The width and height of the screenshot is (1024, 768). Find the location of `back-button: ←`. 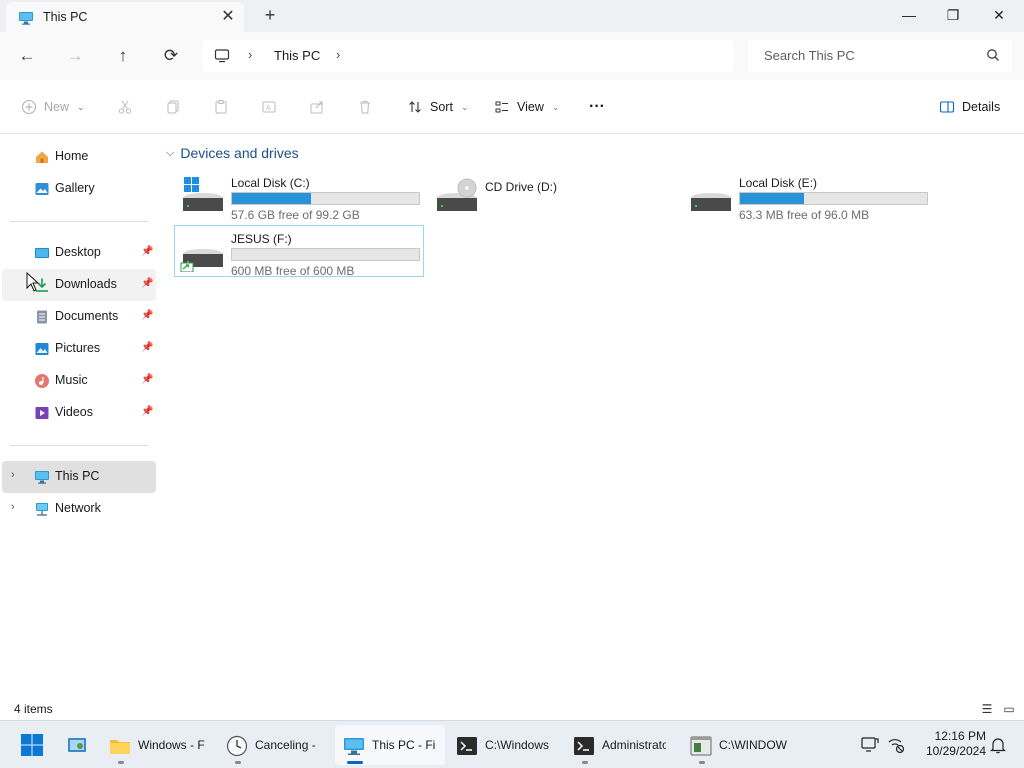

back-button: ← is located at coordinates (27, 56).